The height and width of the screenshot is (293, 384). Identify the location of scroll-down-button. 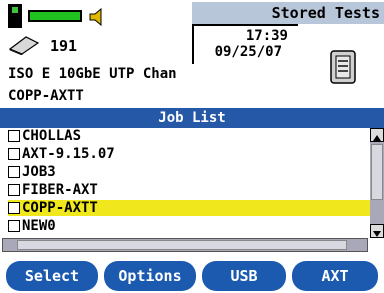
(377, 231).